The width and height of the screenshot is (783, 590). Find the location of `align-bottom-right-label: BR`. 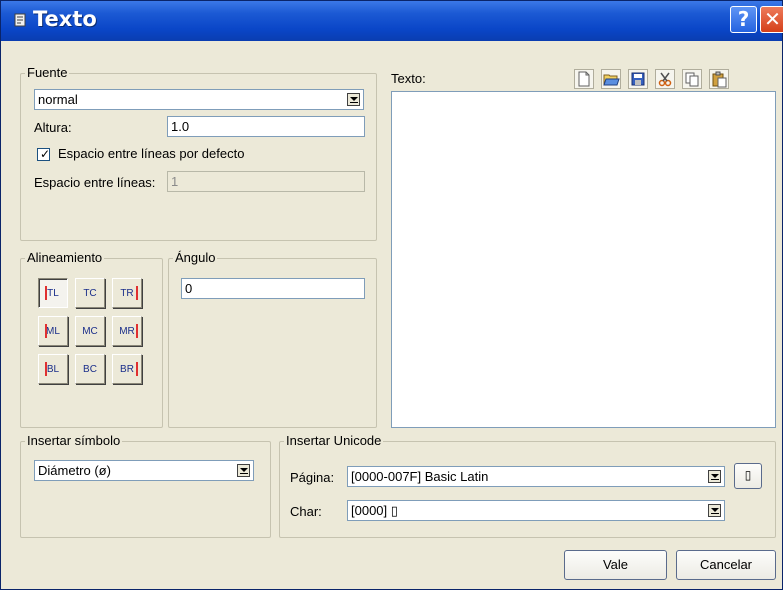

align-bottom-right-label: BR is located at coordinates (127, 369).